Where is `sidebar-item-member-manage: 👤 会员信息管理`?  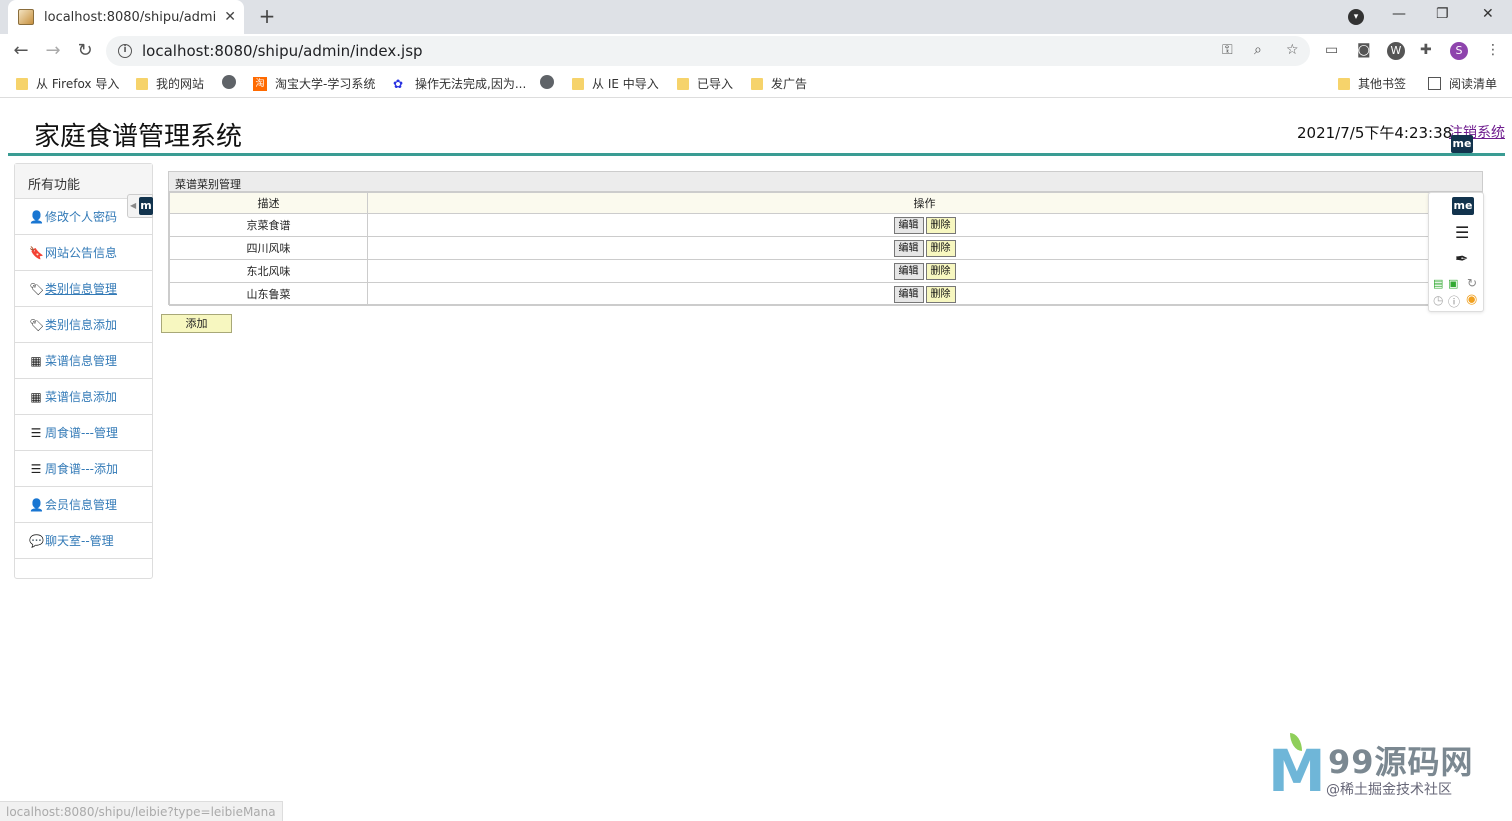
sidebar-item-member-manage: 👤 会员信息管理 is located at coordinates (83, 505).